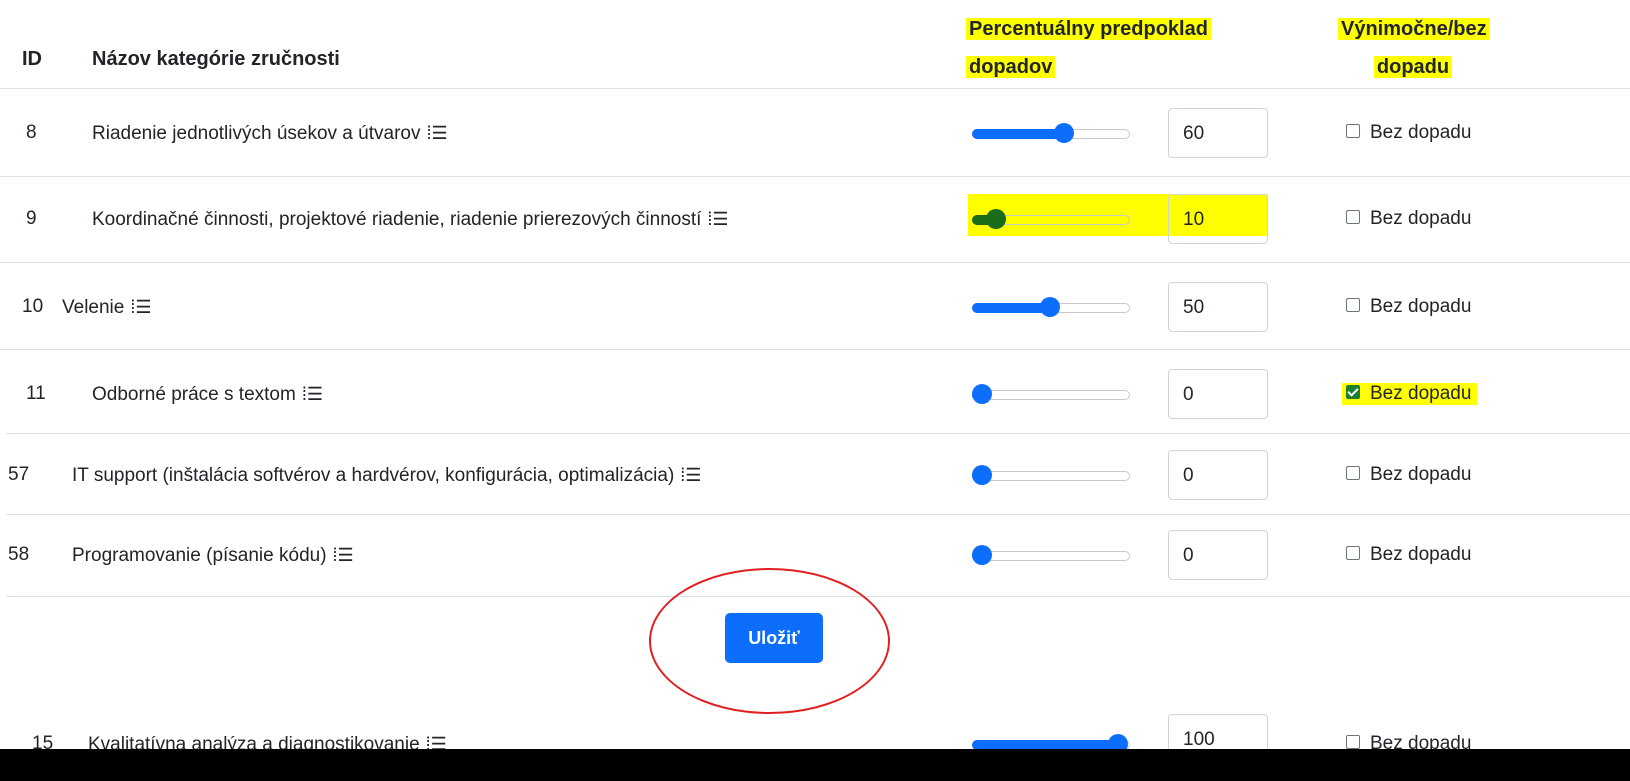  I want to click on header-id: ID, so click(32, 59).